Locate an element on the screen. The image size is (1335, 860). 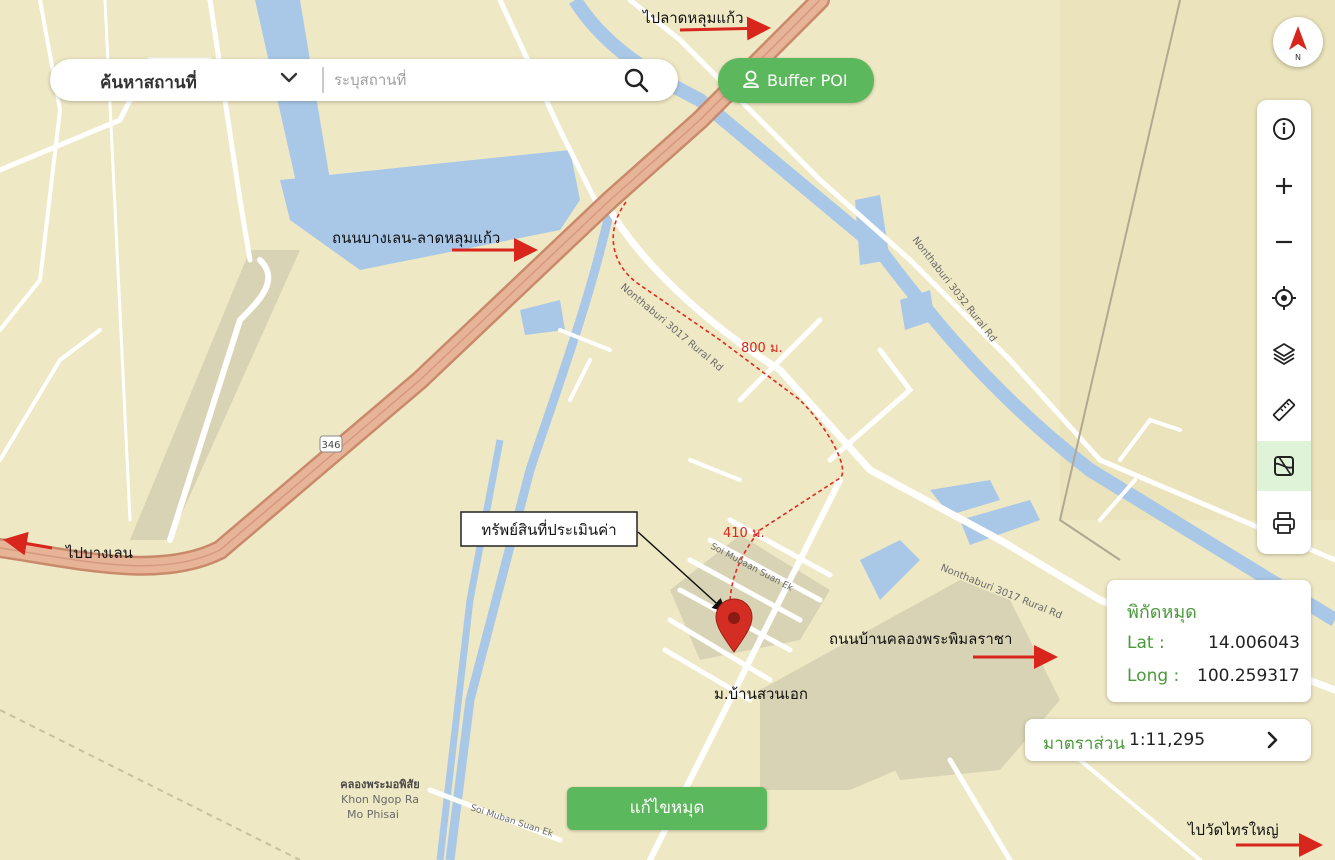
locate-button is located at coordinates (1284, 298).